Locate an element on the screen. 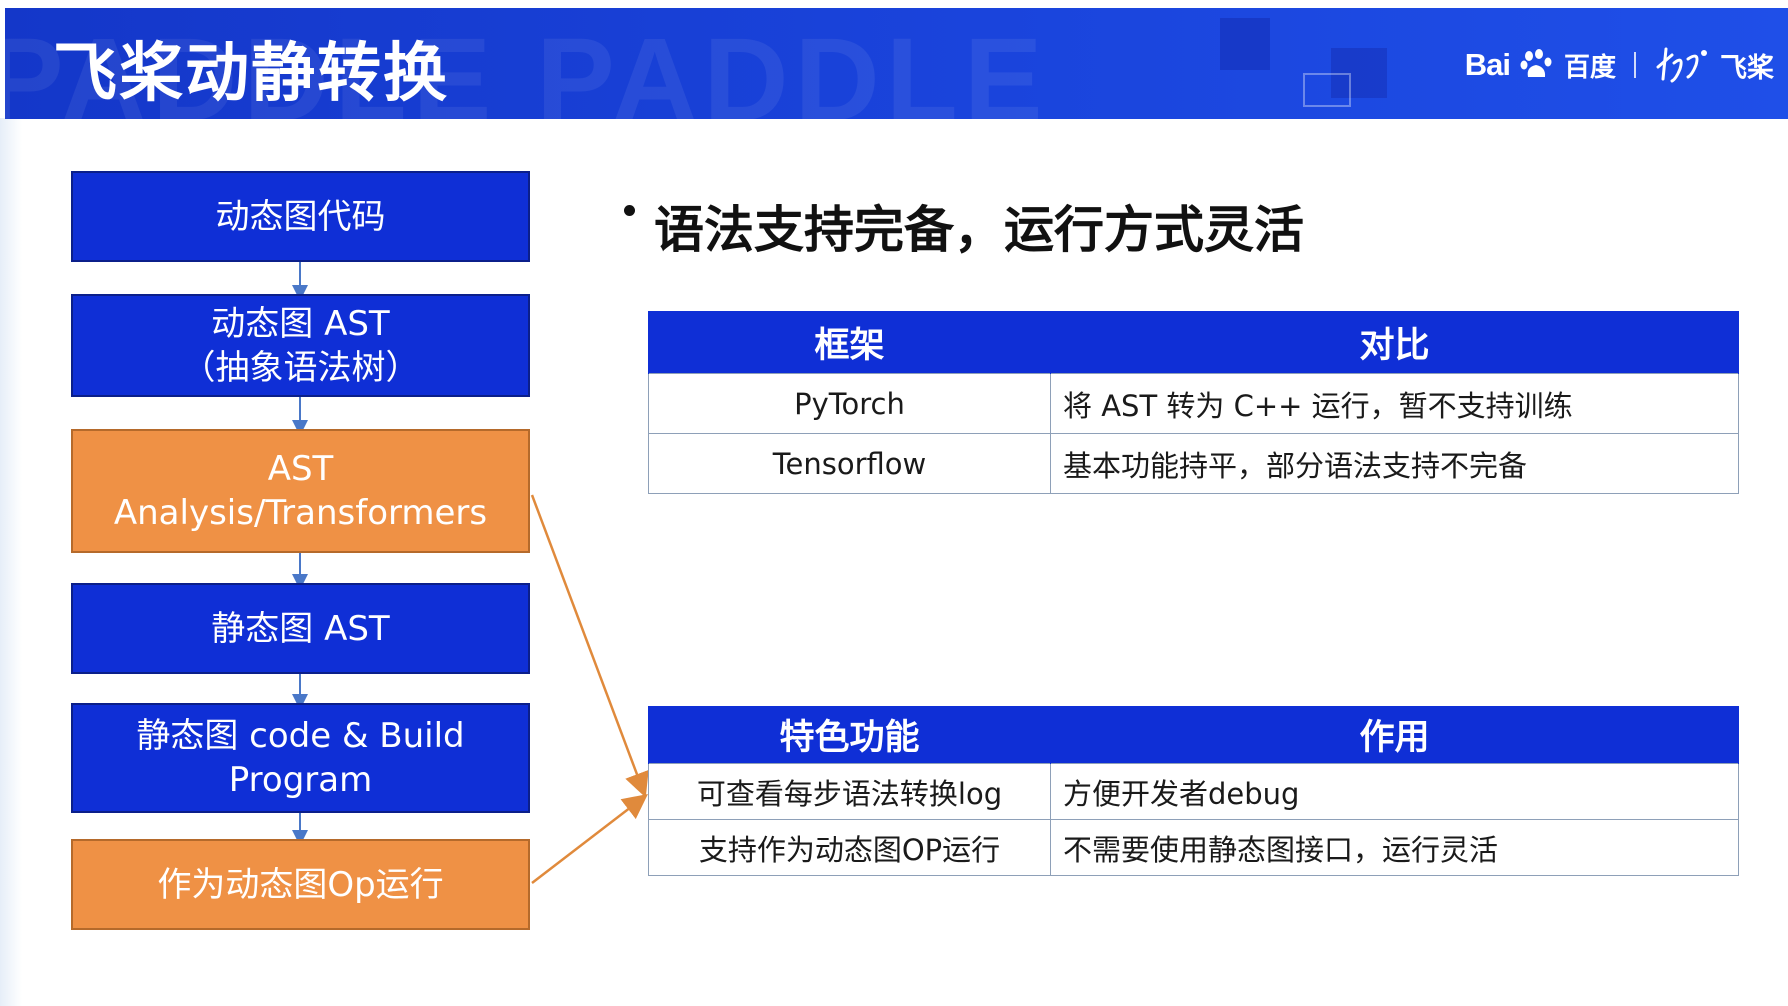  table-cell: 不需要使用静态图接口，运行灵活 is located at coordinates (1394, 847).